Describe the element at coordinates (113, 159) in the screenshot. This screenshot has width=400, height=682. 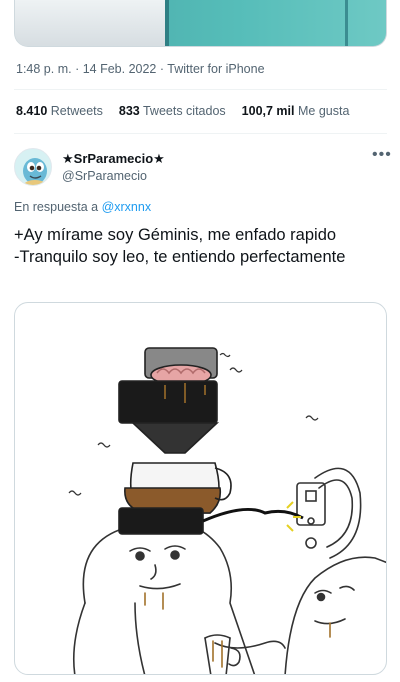
I see `display-name: ★SrParamecio★` at that location.